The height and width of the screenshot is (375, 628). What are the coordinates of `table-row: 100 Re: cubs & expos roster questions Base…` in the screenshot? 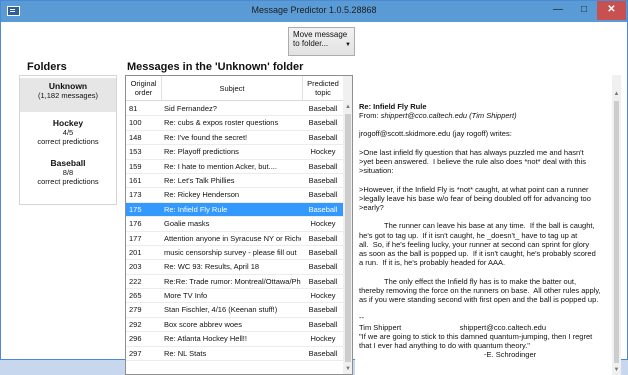 It's located at (234, 123).